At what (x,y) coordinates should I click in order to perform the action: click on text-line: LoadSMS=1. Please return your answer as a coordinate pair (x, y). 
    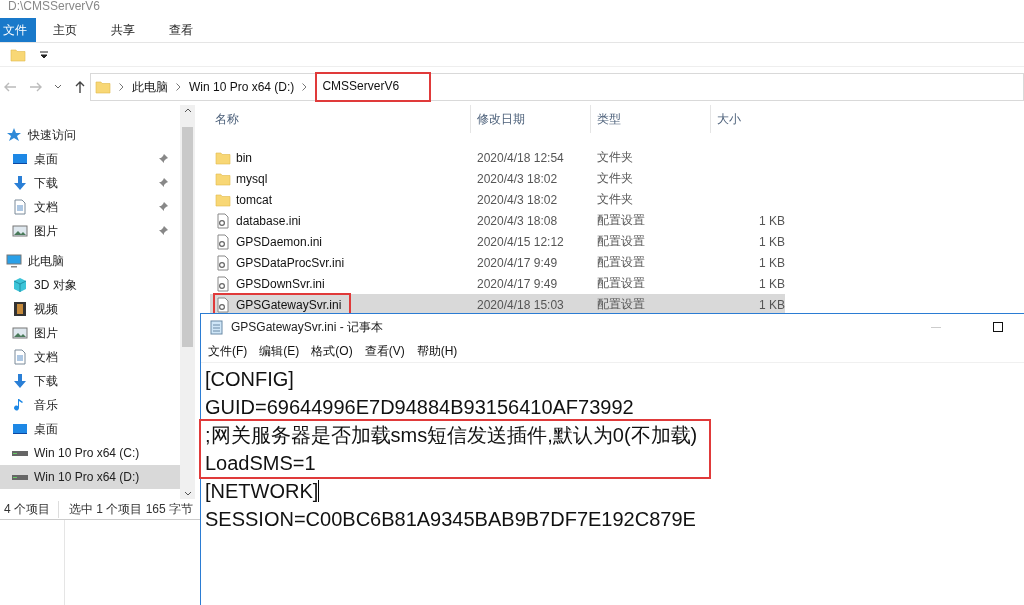
    Looking at the image, I should click on (261, 463).